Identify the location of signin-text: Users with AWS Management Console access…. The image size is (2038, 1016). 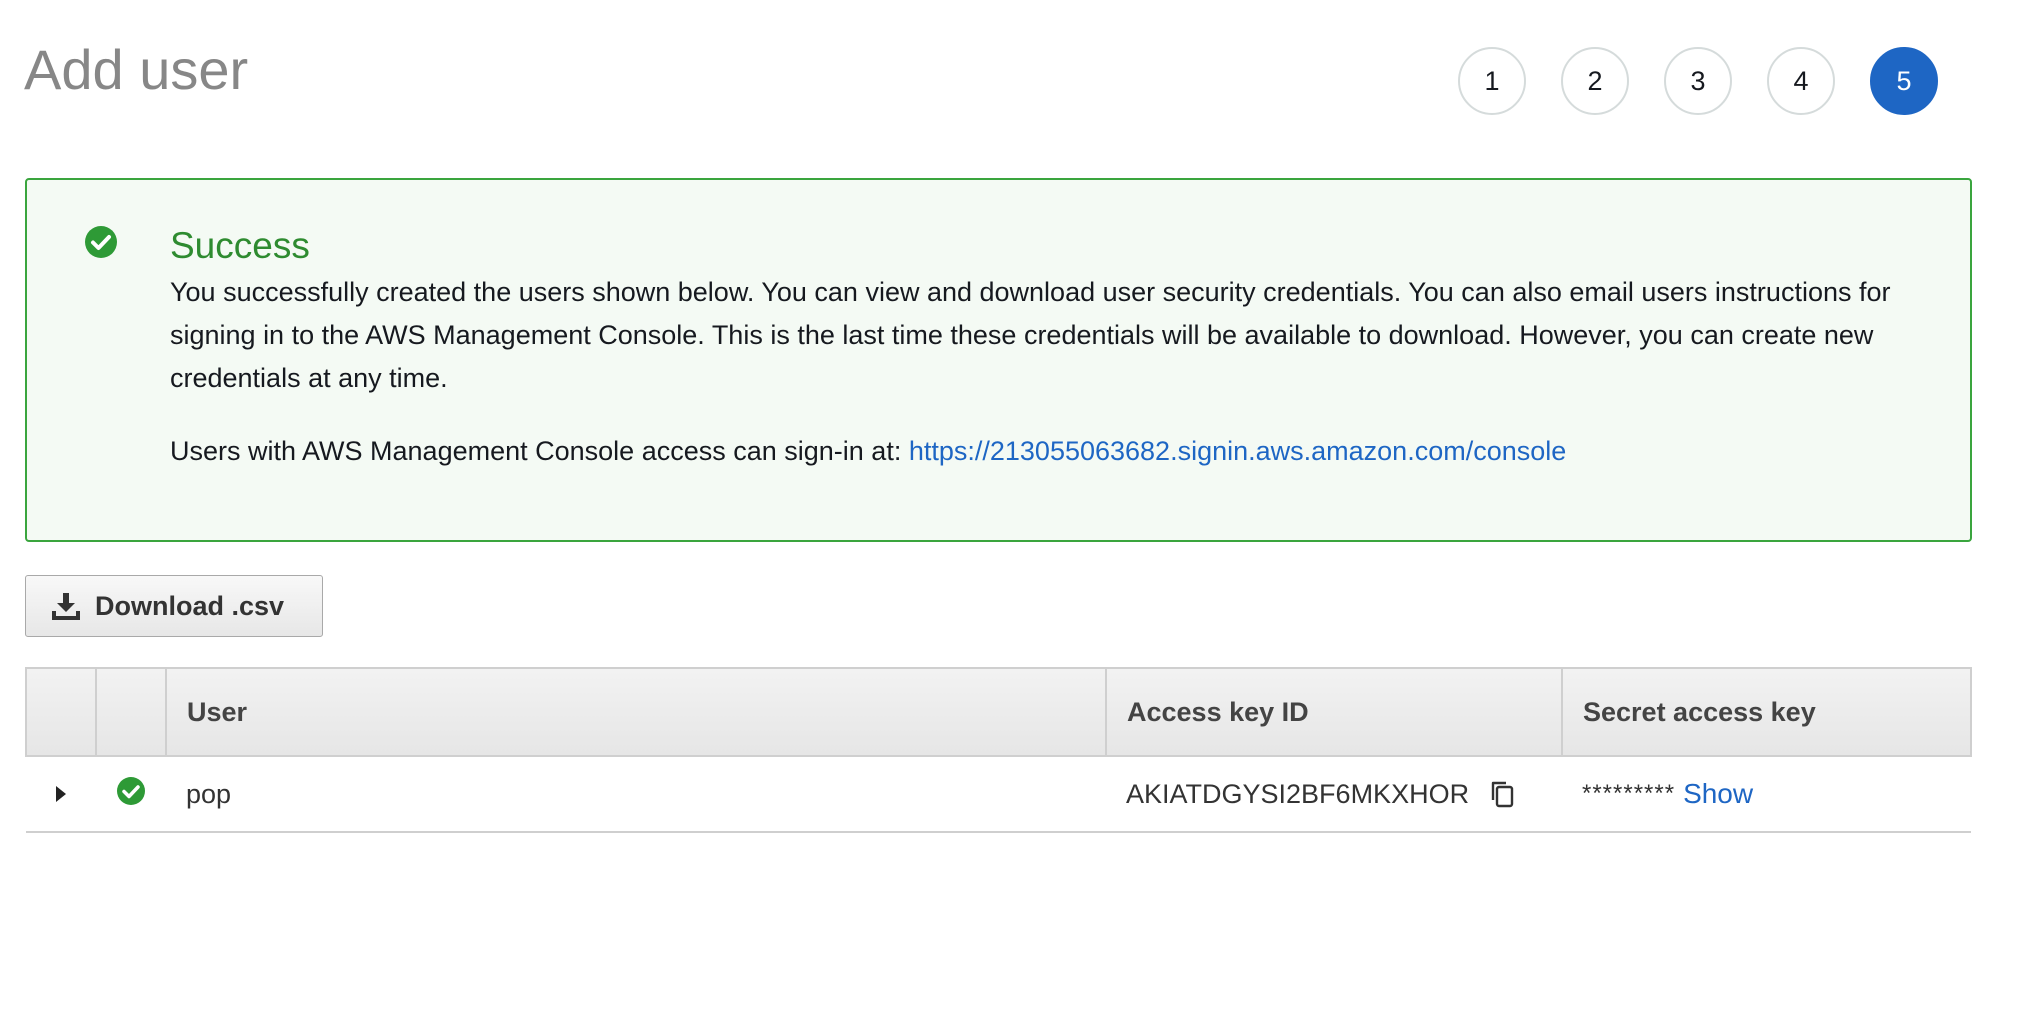
(536, 451).